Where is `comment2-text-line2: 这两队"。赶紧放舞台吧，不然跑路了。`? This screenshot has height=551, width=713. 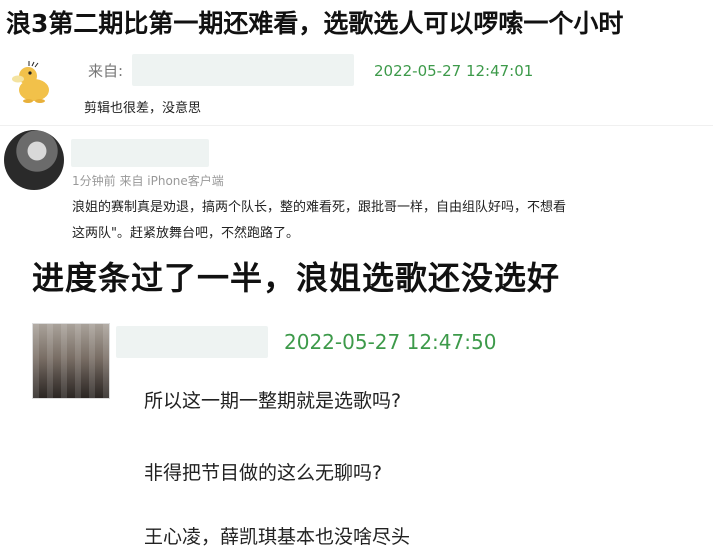
comment2-text-line2: 这两队"。赶紧放舞台吧，不然跑路了。 is located at coordinates (185, 233).